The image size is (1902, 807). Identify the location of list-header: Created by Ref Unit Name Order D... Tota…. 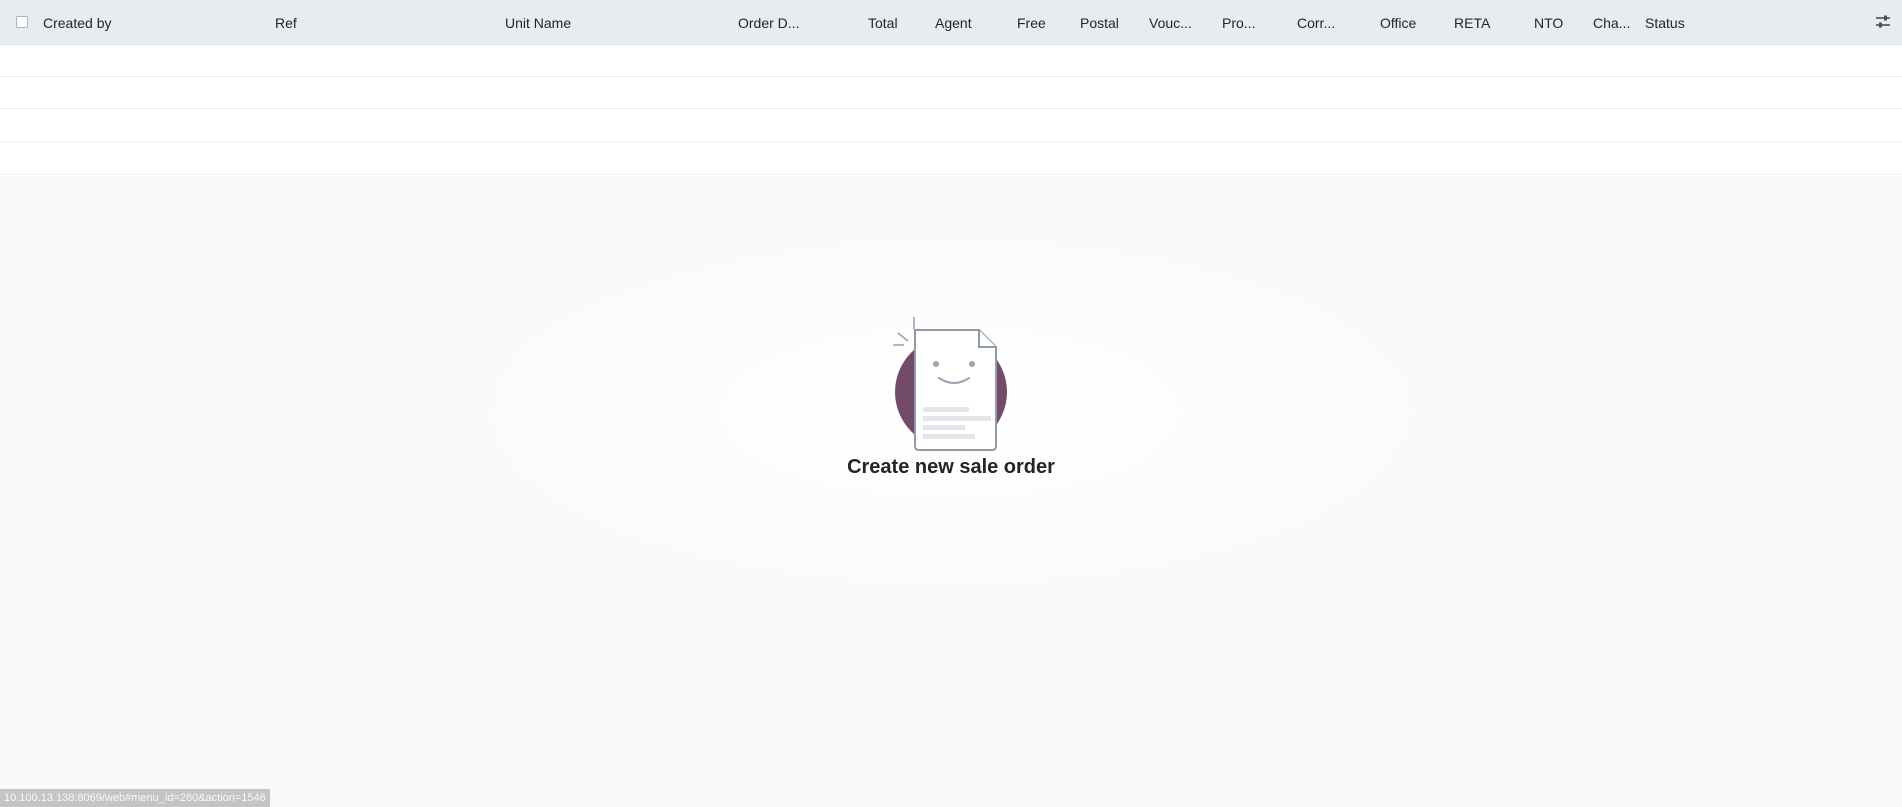
(951, 22).